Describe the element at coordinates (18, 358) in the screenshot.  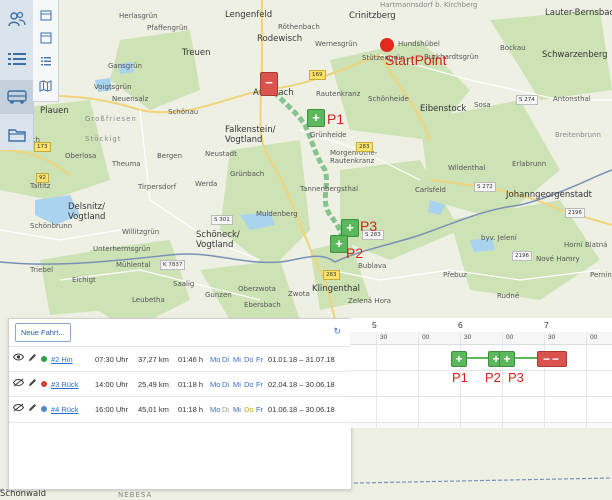
I see `visibility-eye-icon` at that location.